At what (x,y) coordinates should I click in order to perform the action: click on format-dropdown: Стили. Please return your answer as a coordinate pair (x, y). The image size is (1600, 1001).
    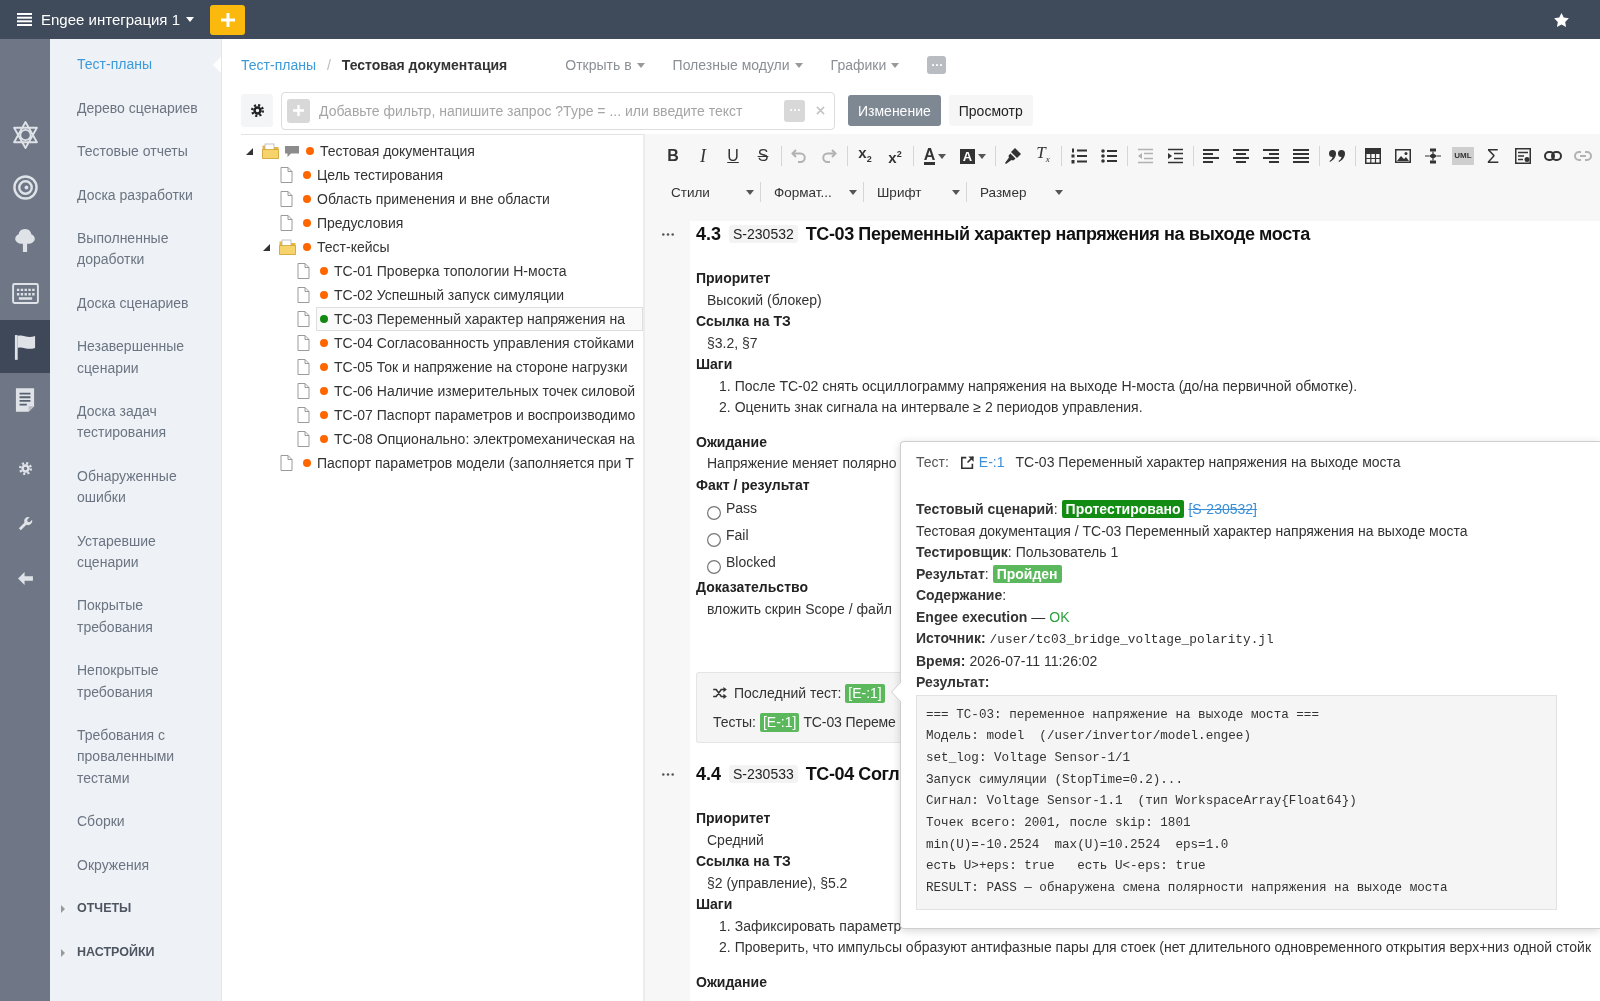
    Looking at the image, I should click on (709, 192).